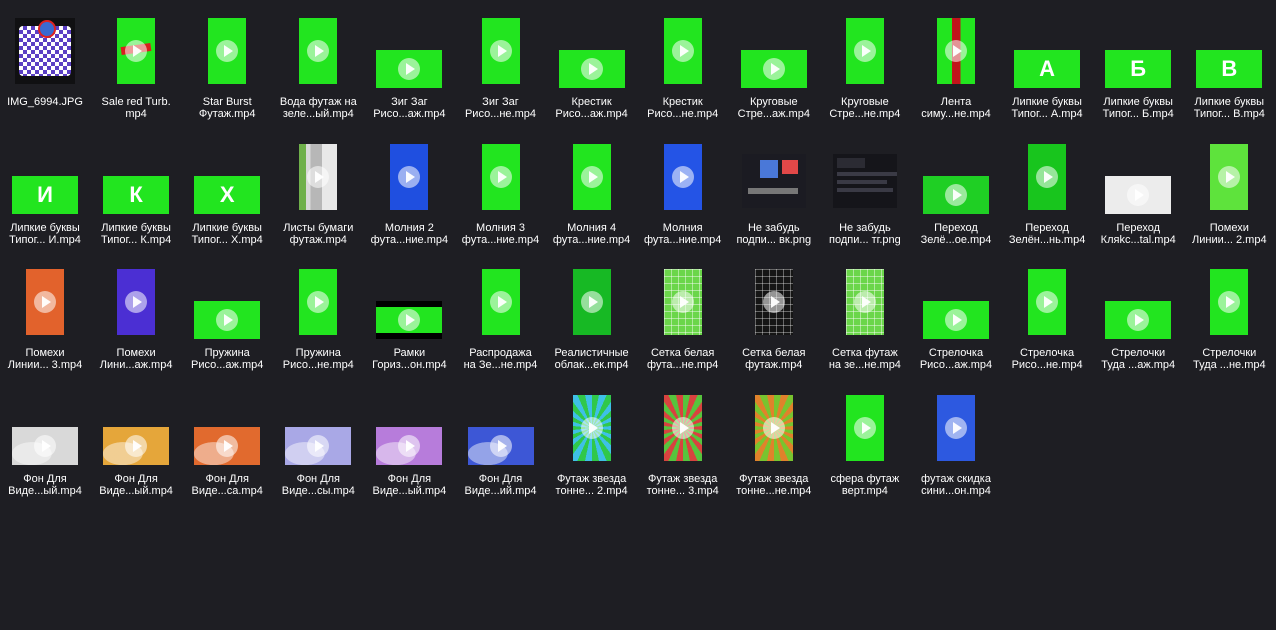  What do you see at coordinates (592, 359) in the screenshot?
I see `file-name: Реалистичные облак...ек.mp4` at bounding box center [592, 359].